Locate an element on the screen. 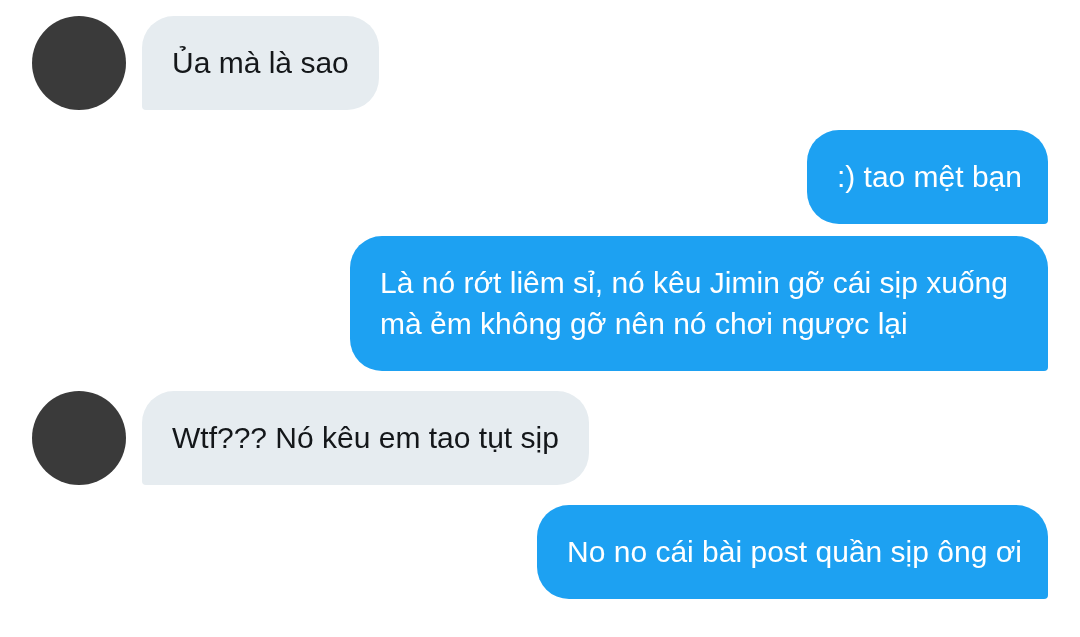 This screenshot has height=637, width=1080. received-message: Wtf??? Nó kêu em tao tụt sịp is located at coordinates (365, 438).